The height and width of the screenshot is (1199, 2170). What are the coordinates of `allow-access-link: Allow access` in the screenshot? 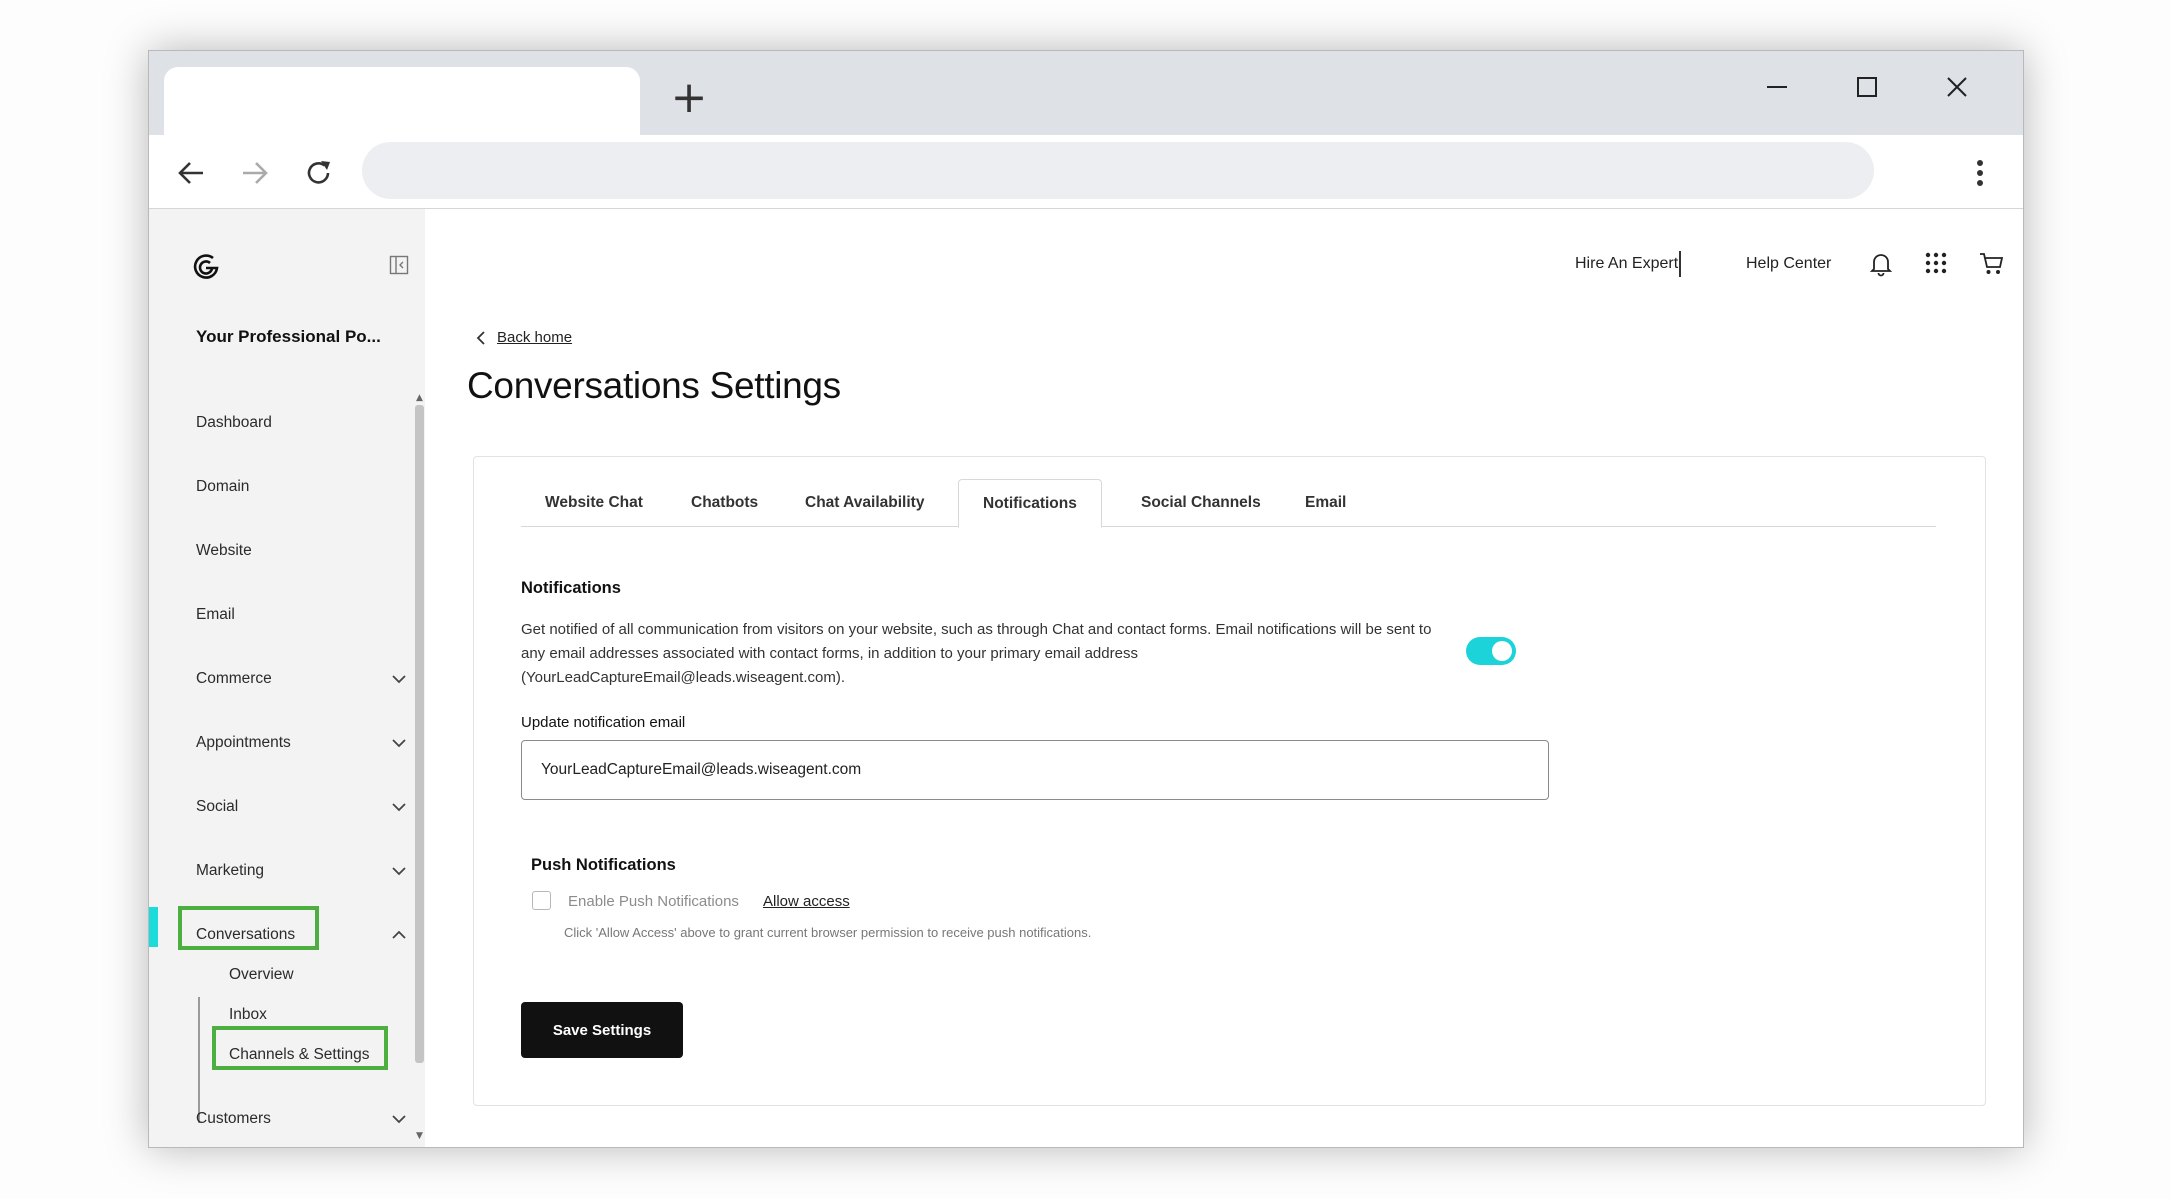 It's located at (806, 901).